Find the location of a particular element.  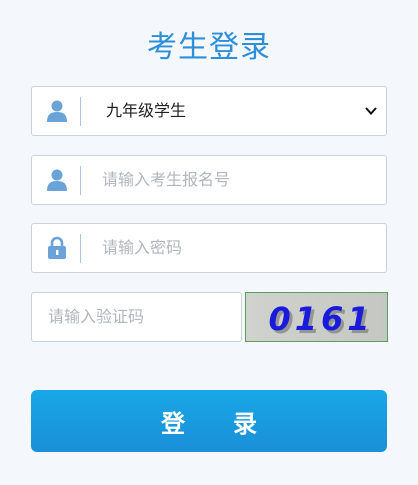

exam-number-input: 请输入考生报名号 is located at coordinates (209, 180).